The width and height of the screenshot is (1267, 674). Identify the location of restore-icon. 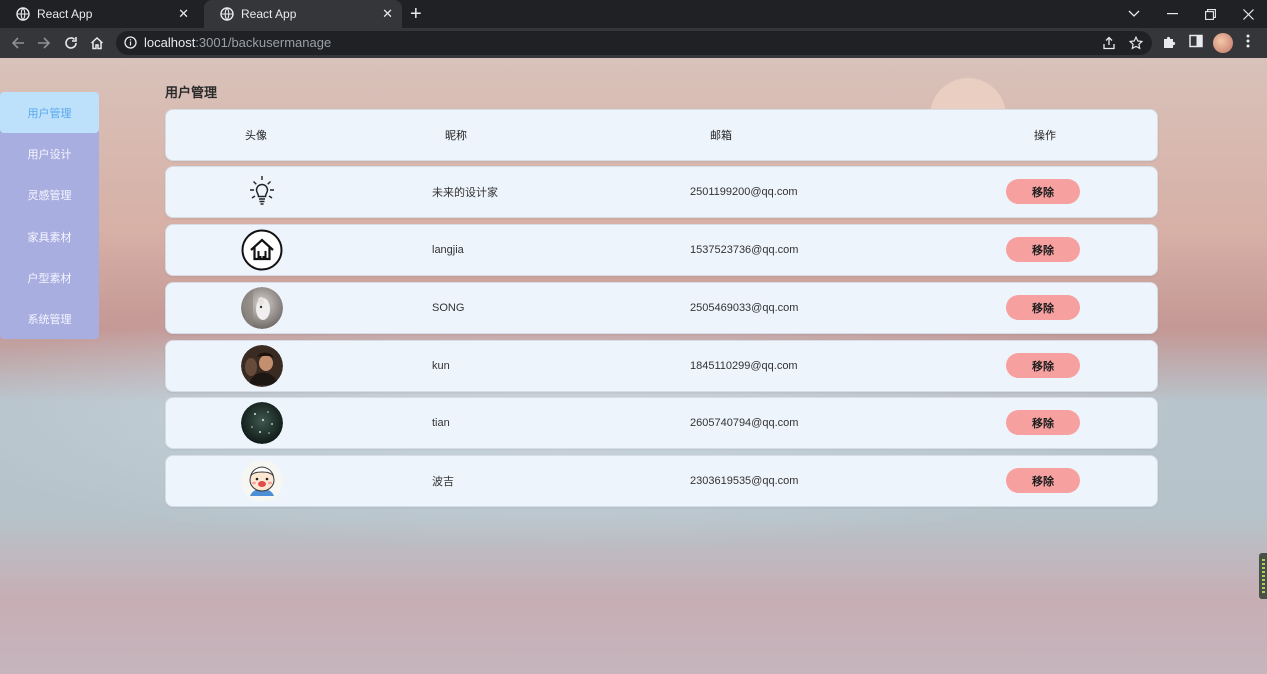
(1210, 14).